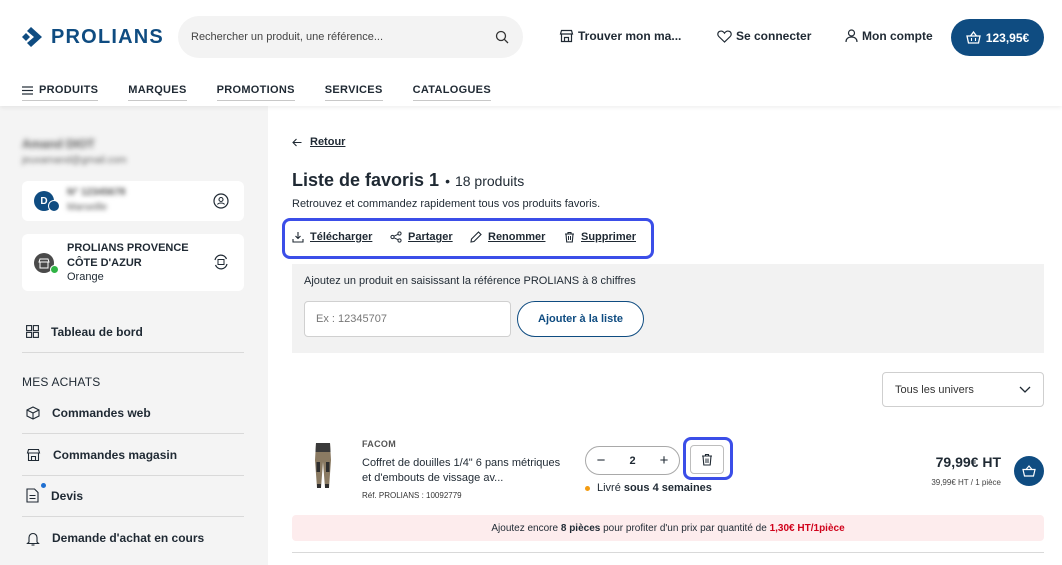 The width and height of the screenshot is (1062, 565). What do you see at coordinates (851, 36) in the screenshot?
I see `user-icon` at bounding box center [851, 36].